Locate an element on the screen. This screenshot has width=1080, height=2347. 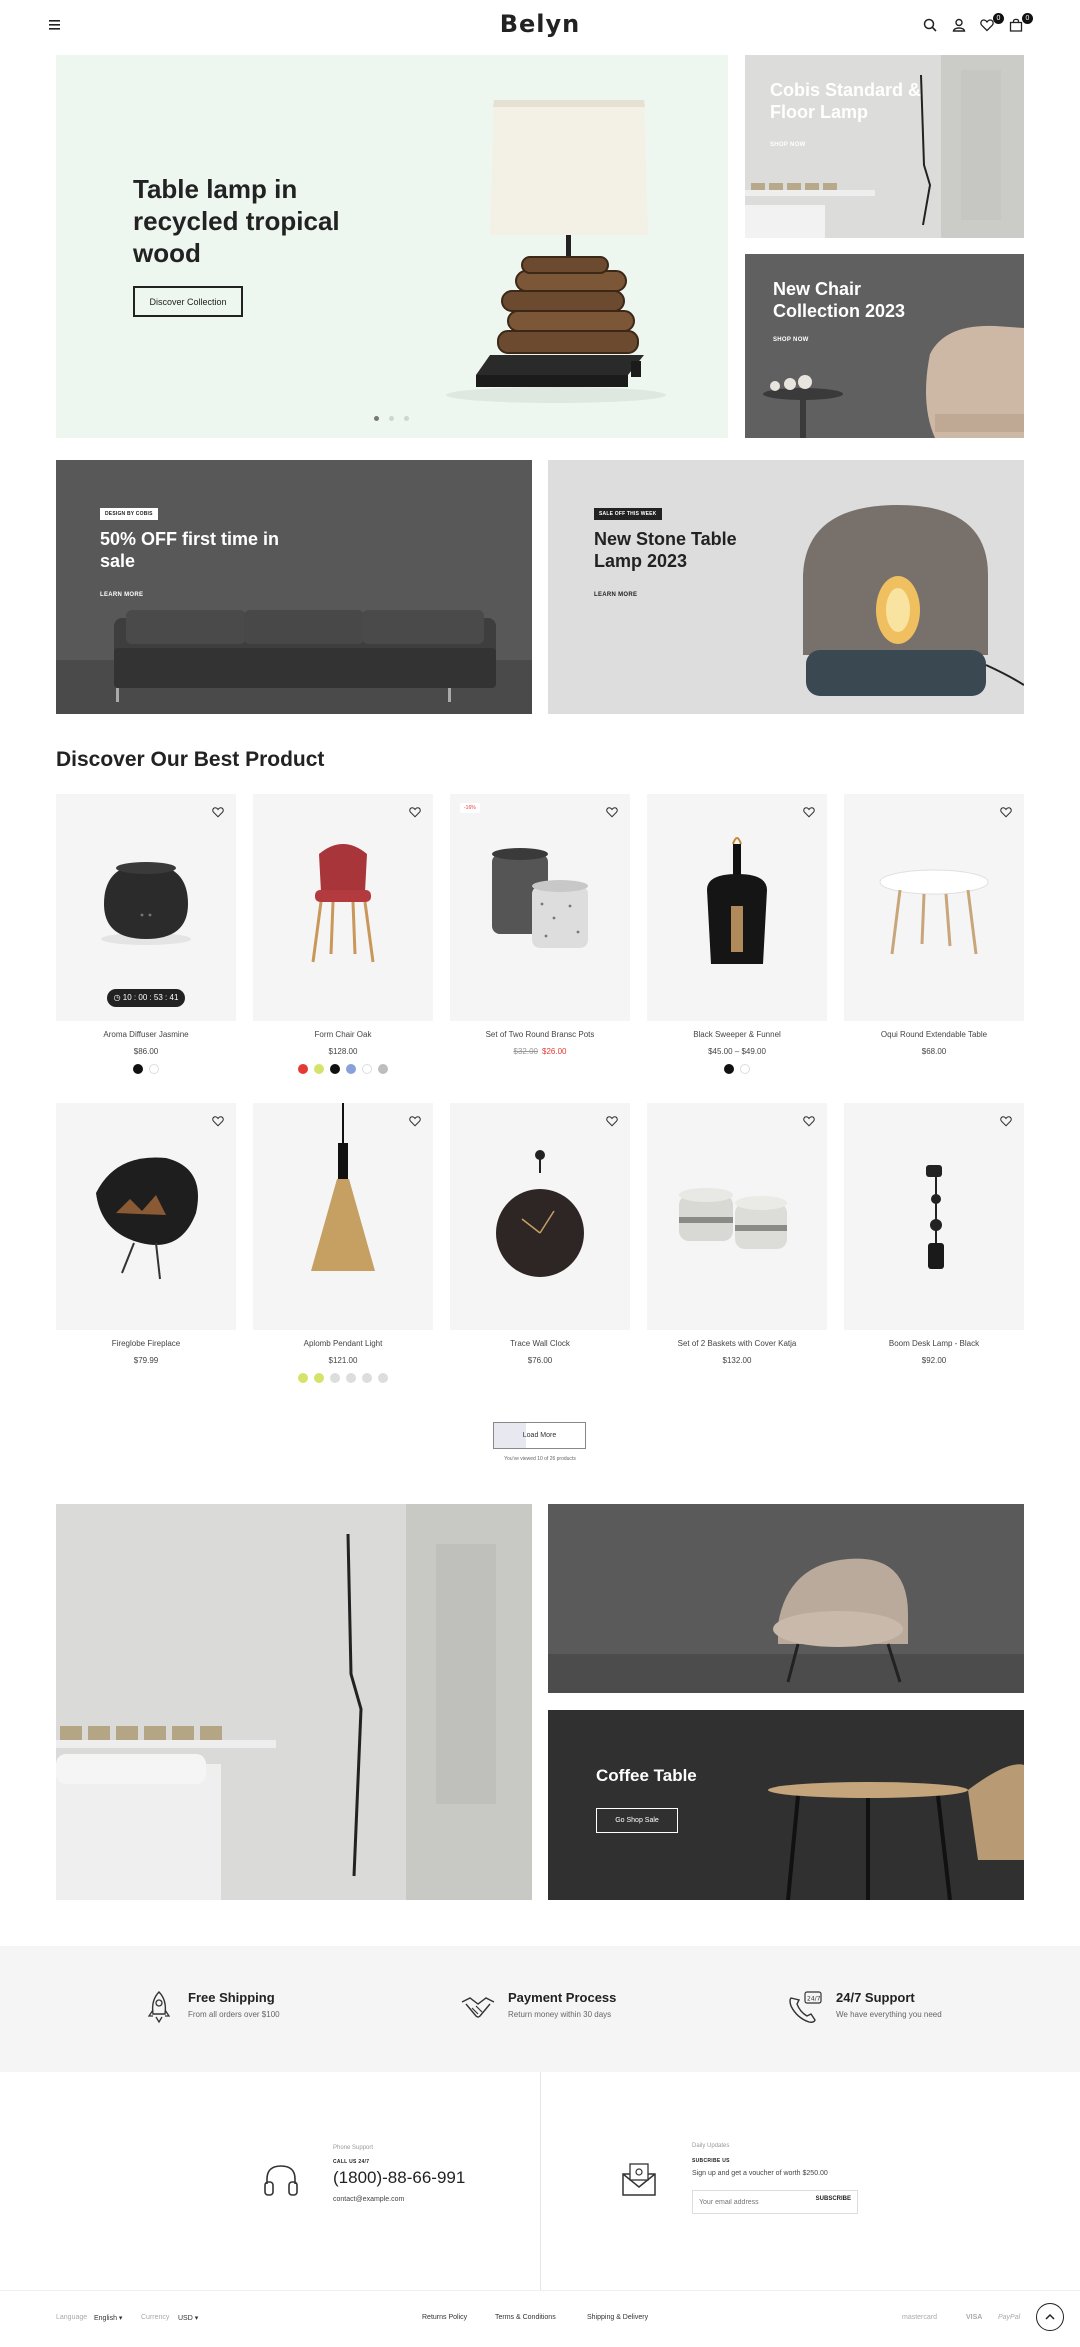
product-name: Boom Desk Lamp - Black is located at coordinates (934, 1343).